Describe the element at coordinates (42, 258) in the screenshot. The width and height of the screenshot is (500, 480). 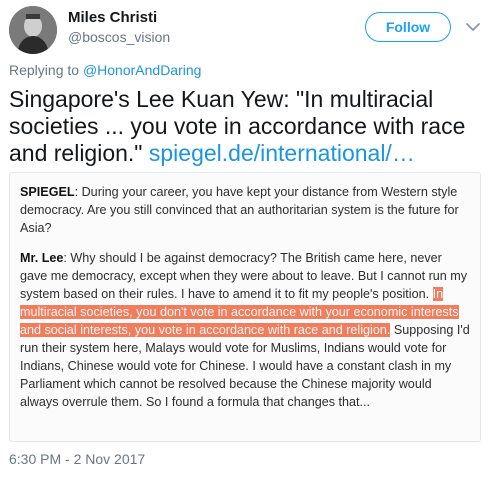
I see `answer-speaker: Mr. Lee` at that location.